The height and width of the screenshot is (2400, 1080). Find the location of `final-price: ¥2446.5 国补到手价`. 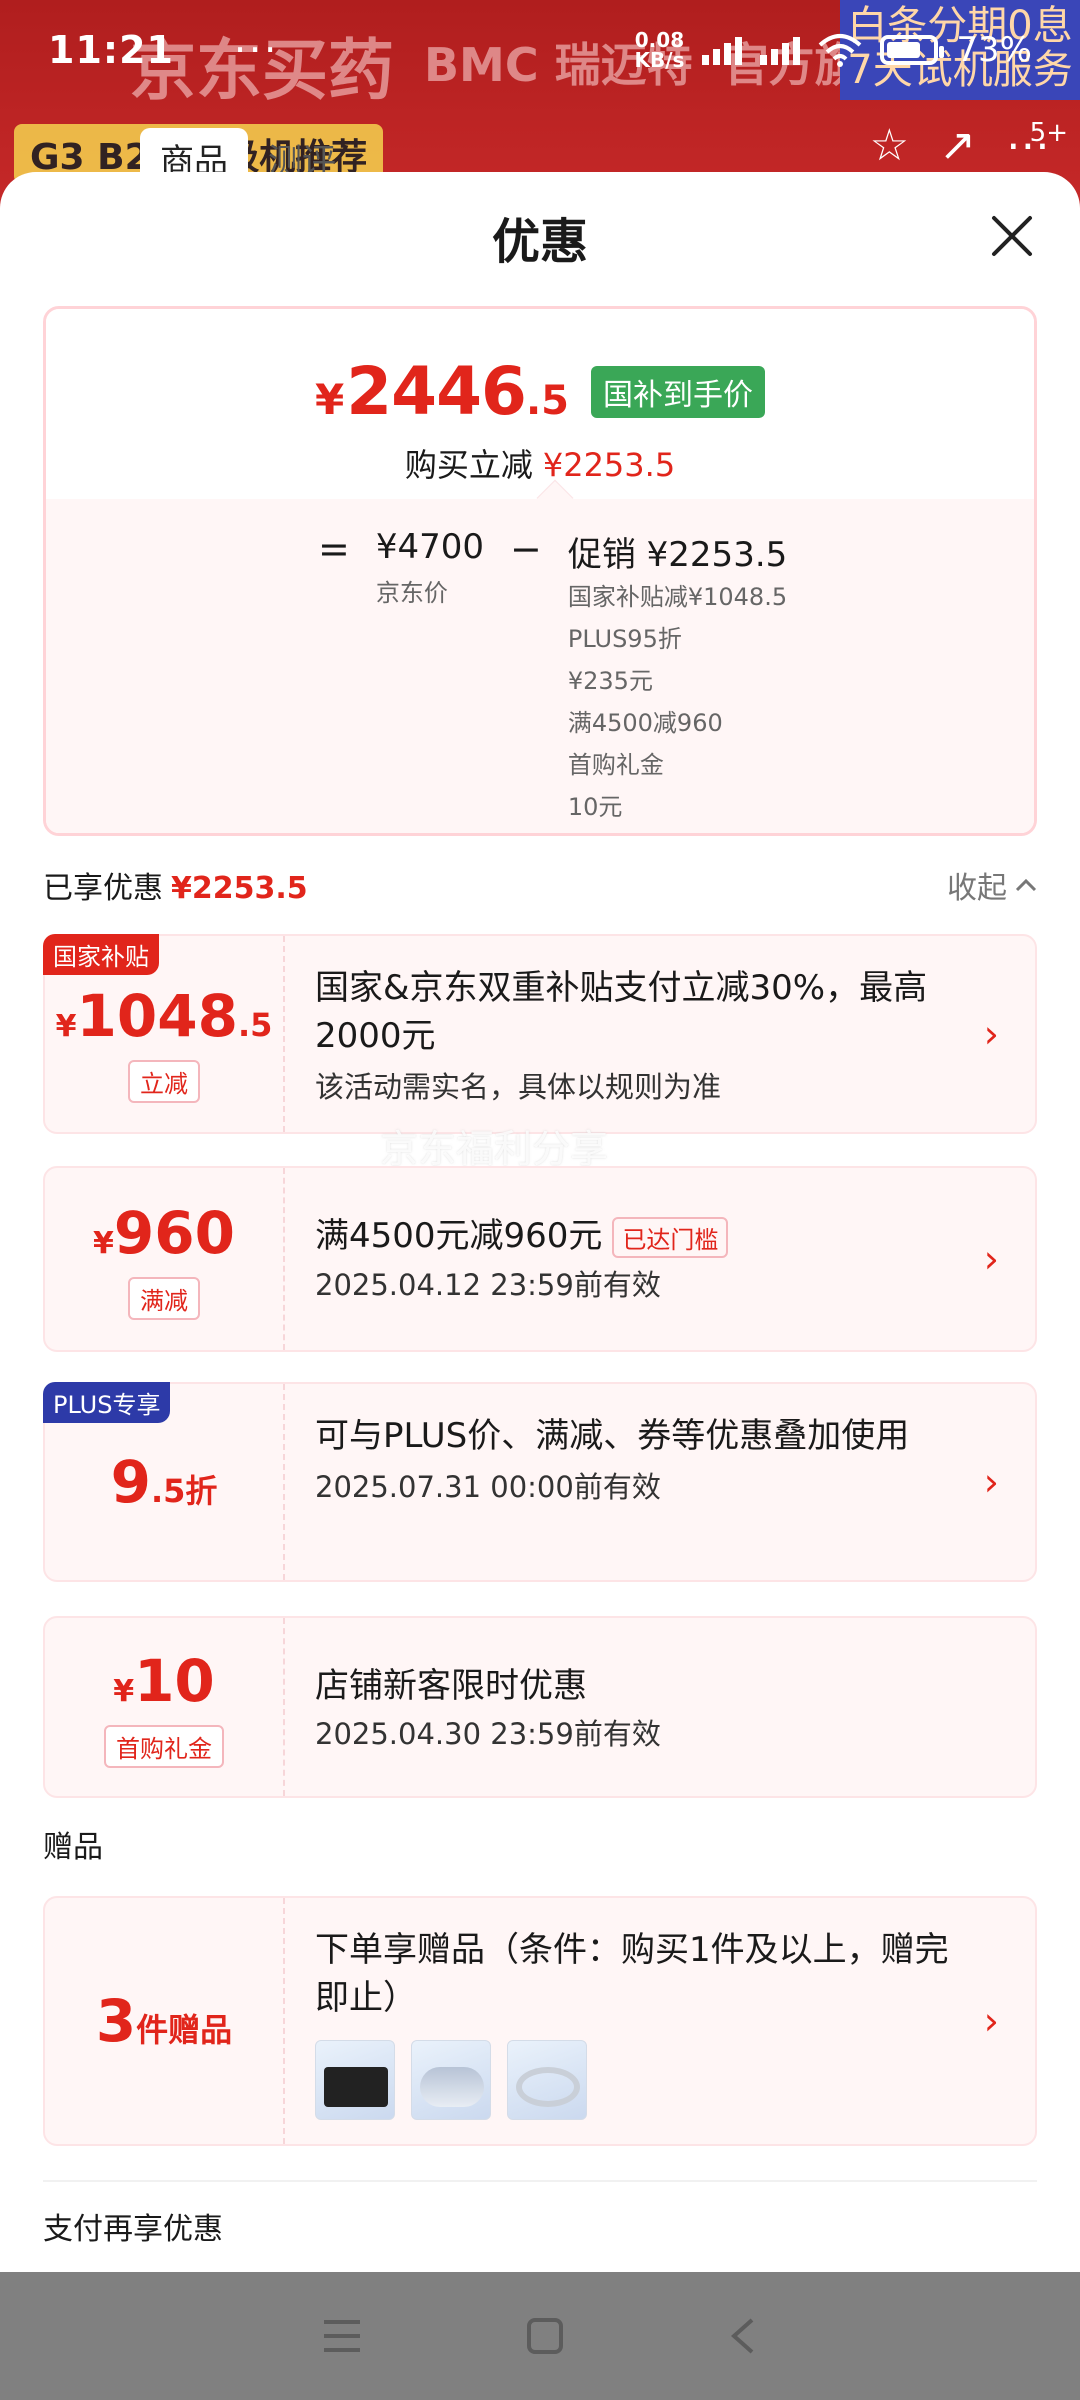

final-price: ¥2446.5 国补到手价 is located at coordinates (540, 391).